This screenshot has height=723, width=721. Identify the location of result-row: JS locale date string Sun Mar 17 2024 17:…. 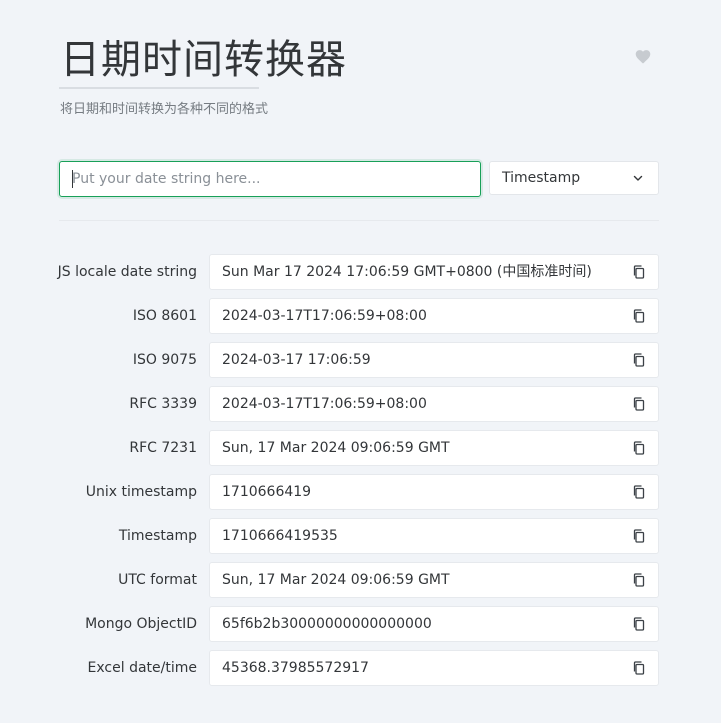
(360, 272).